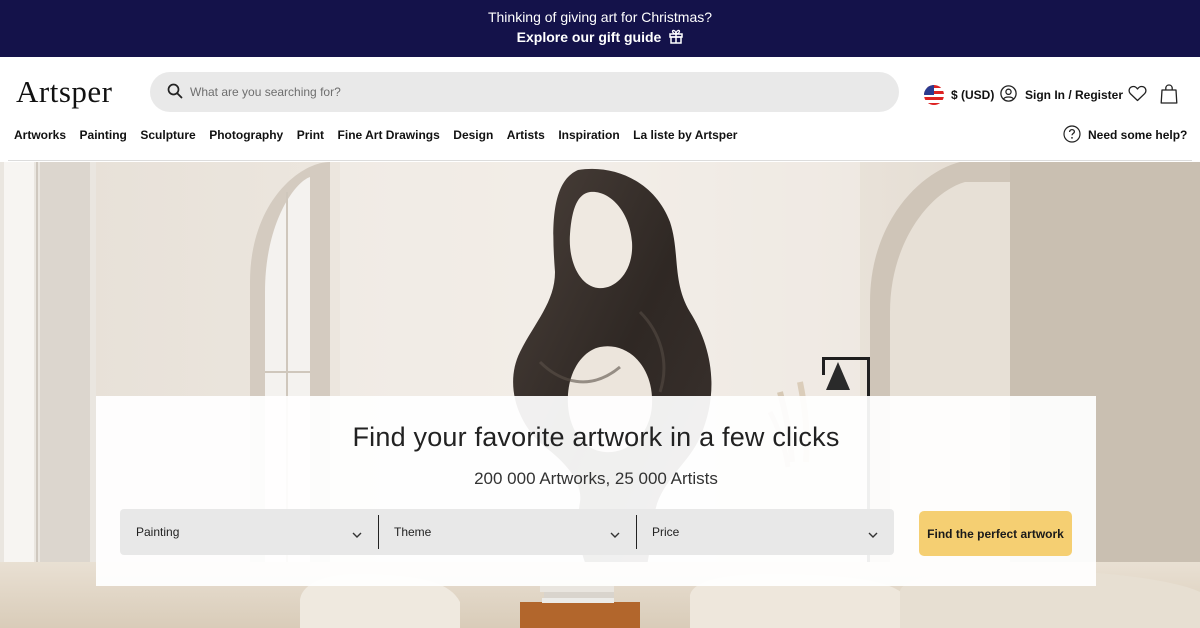 The height and width of the screenshot is (628, 1200). Describe the element at coordinates (175, 93) in the screenshot. I see `search-icon` at that location.